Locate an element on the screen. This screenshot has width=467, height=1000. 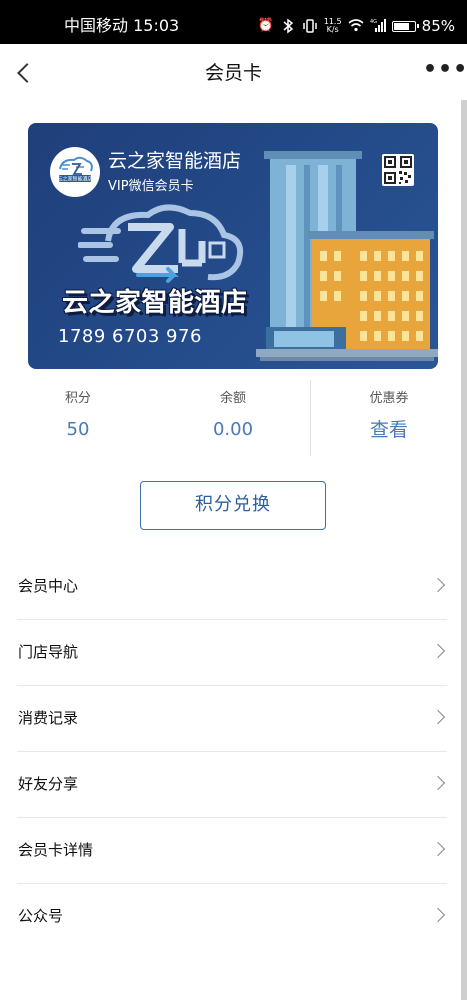
points-stat: 积分 50 is located at coordinates (78, 420).